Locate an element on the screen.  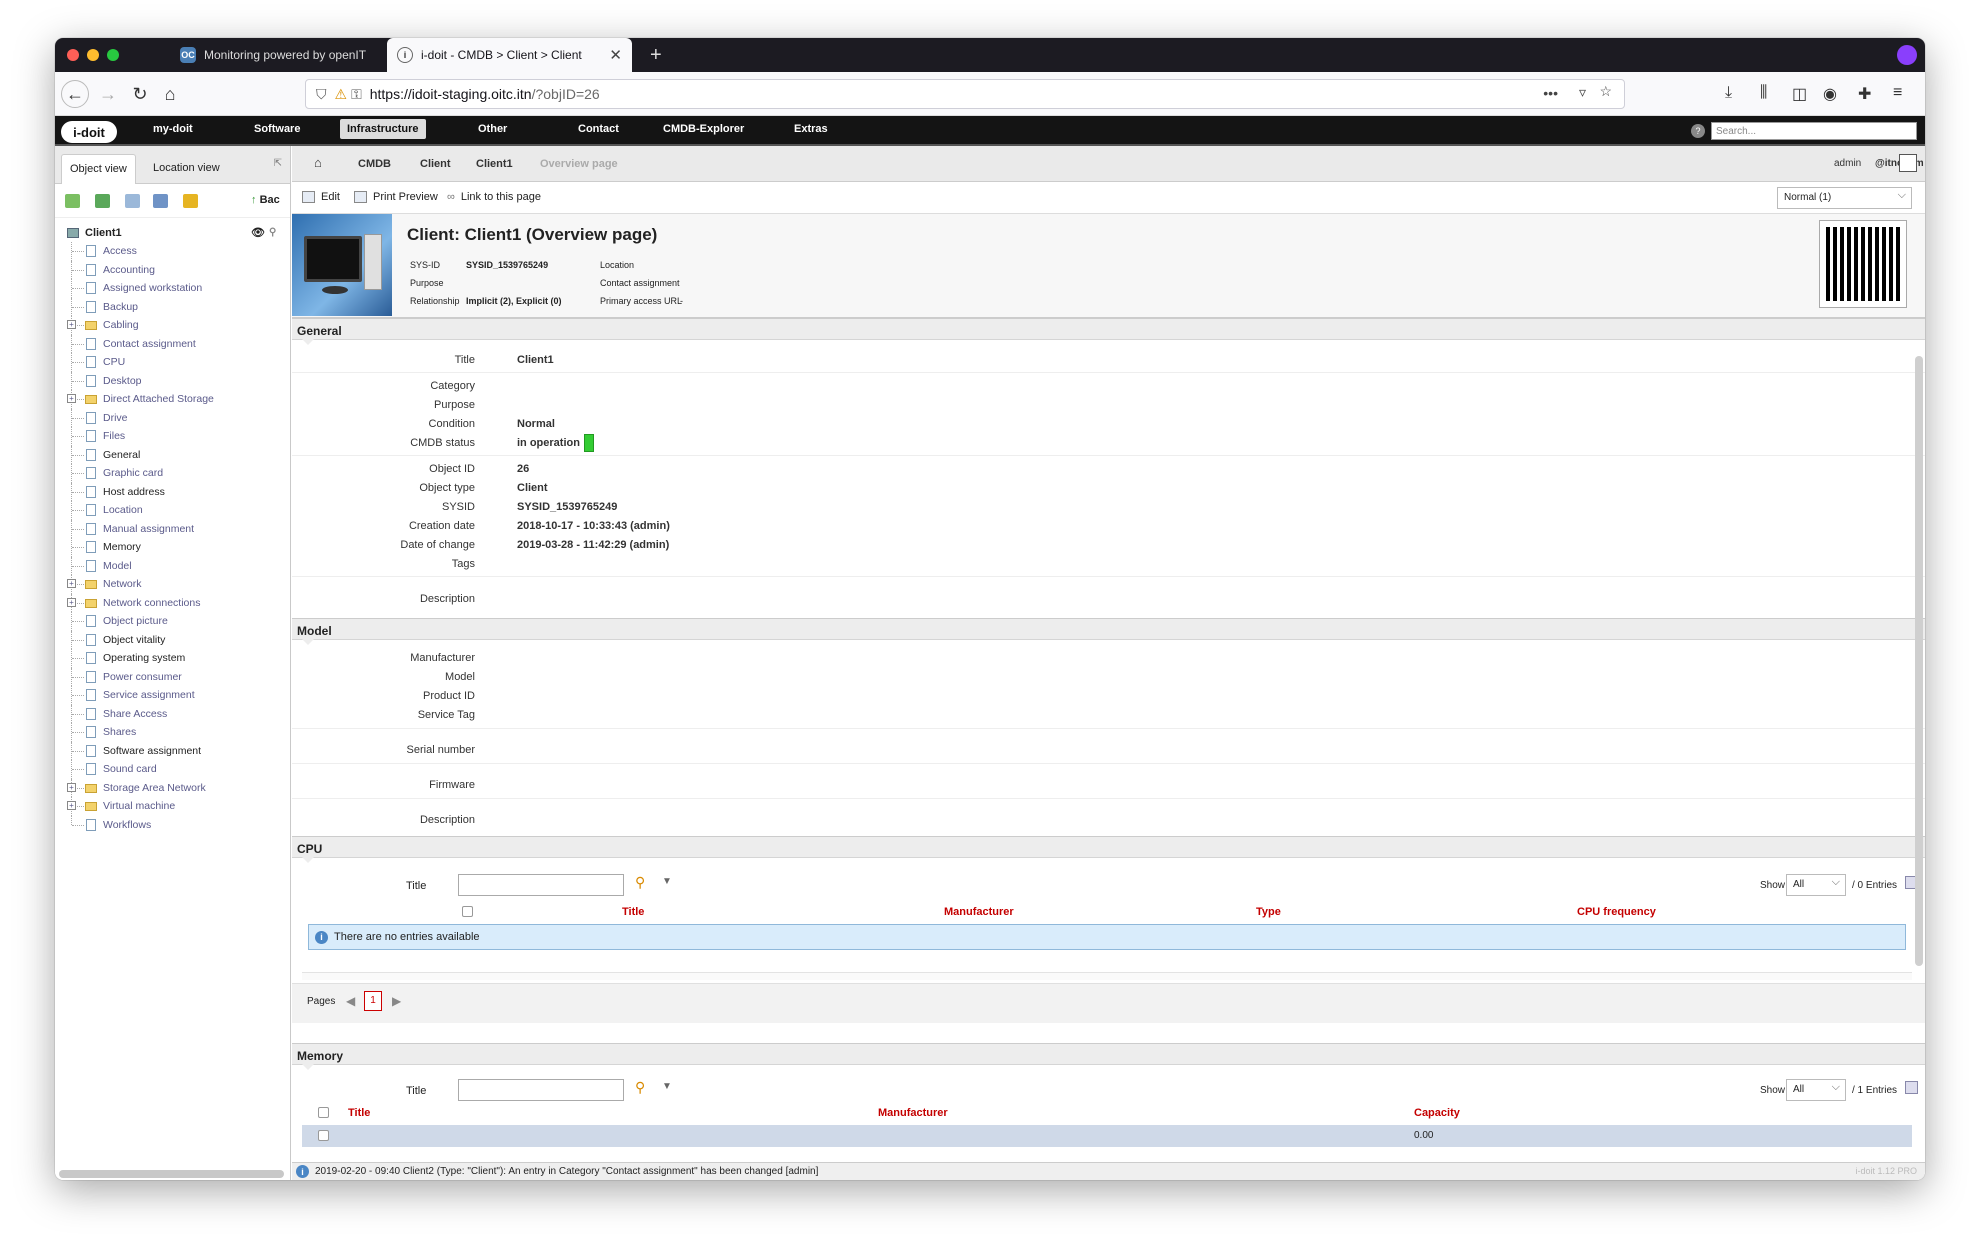
sidebar-item-direct-attached-storage: + Direct Attached Storage is located at coordinates (172, 399).